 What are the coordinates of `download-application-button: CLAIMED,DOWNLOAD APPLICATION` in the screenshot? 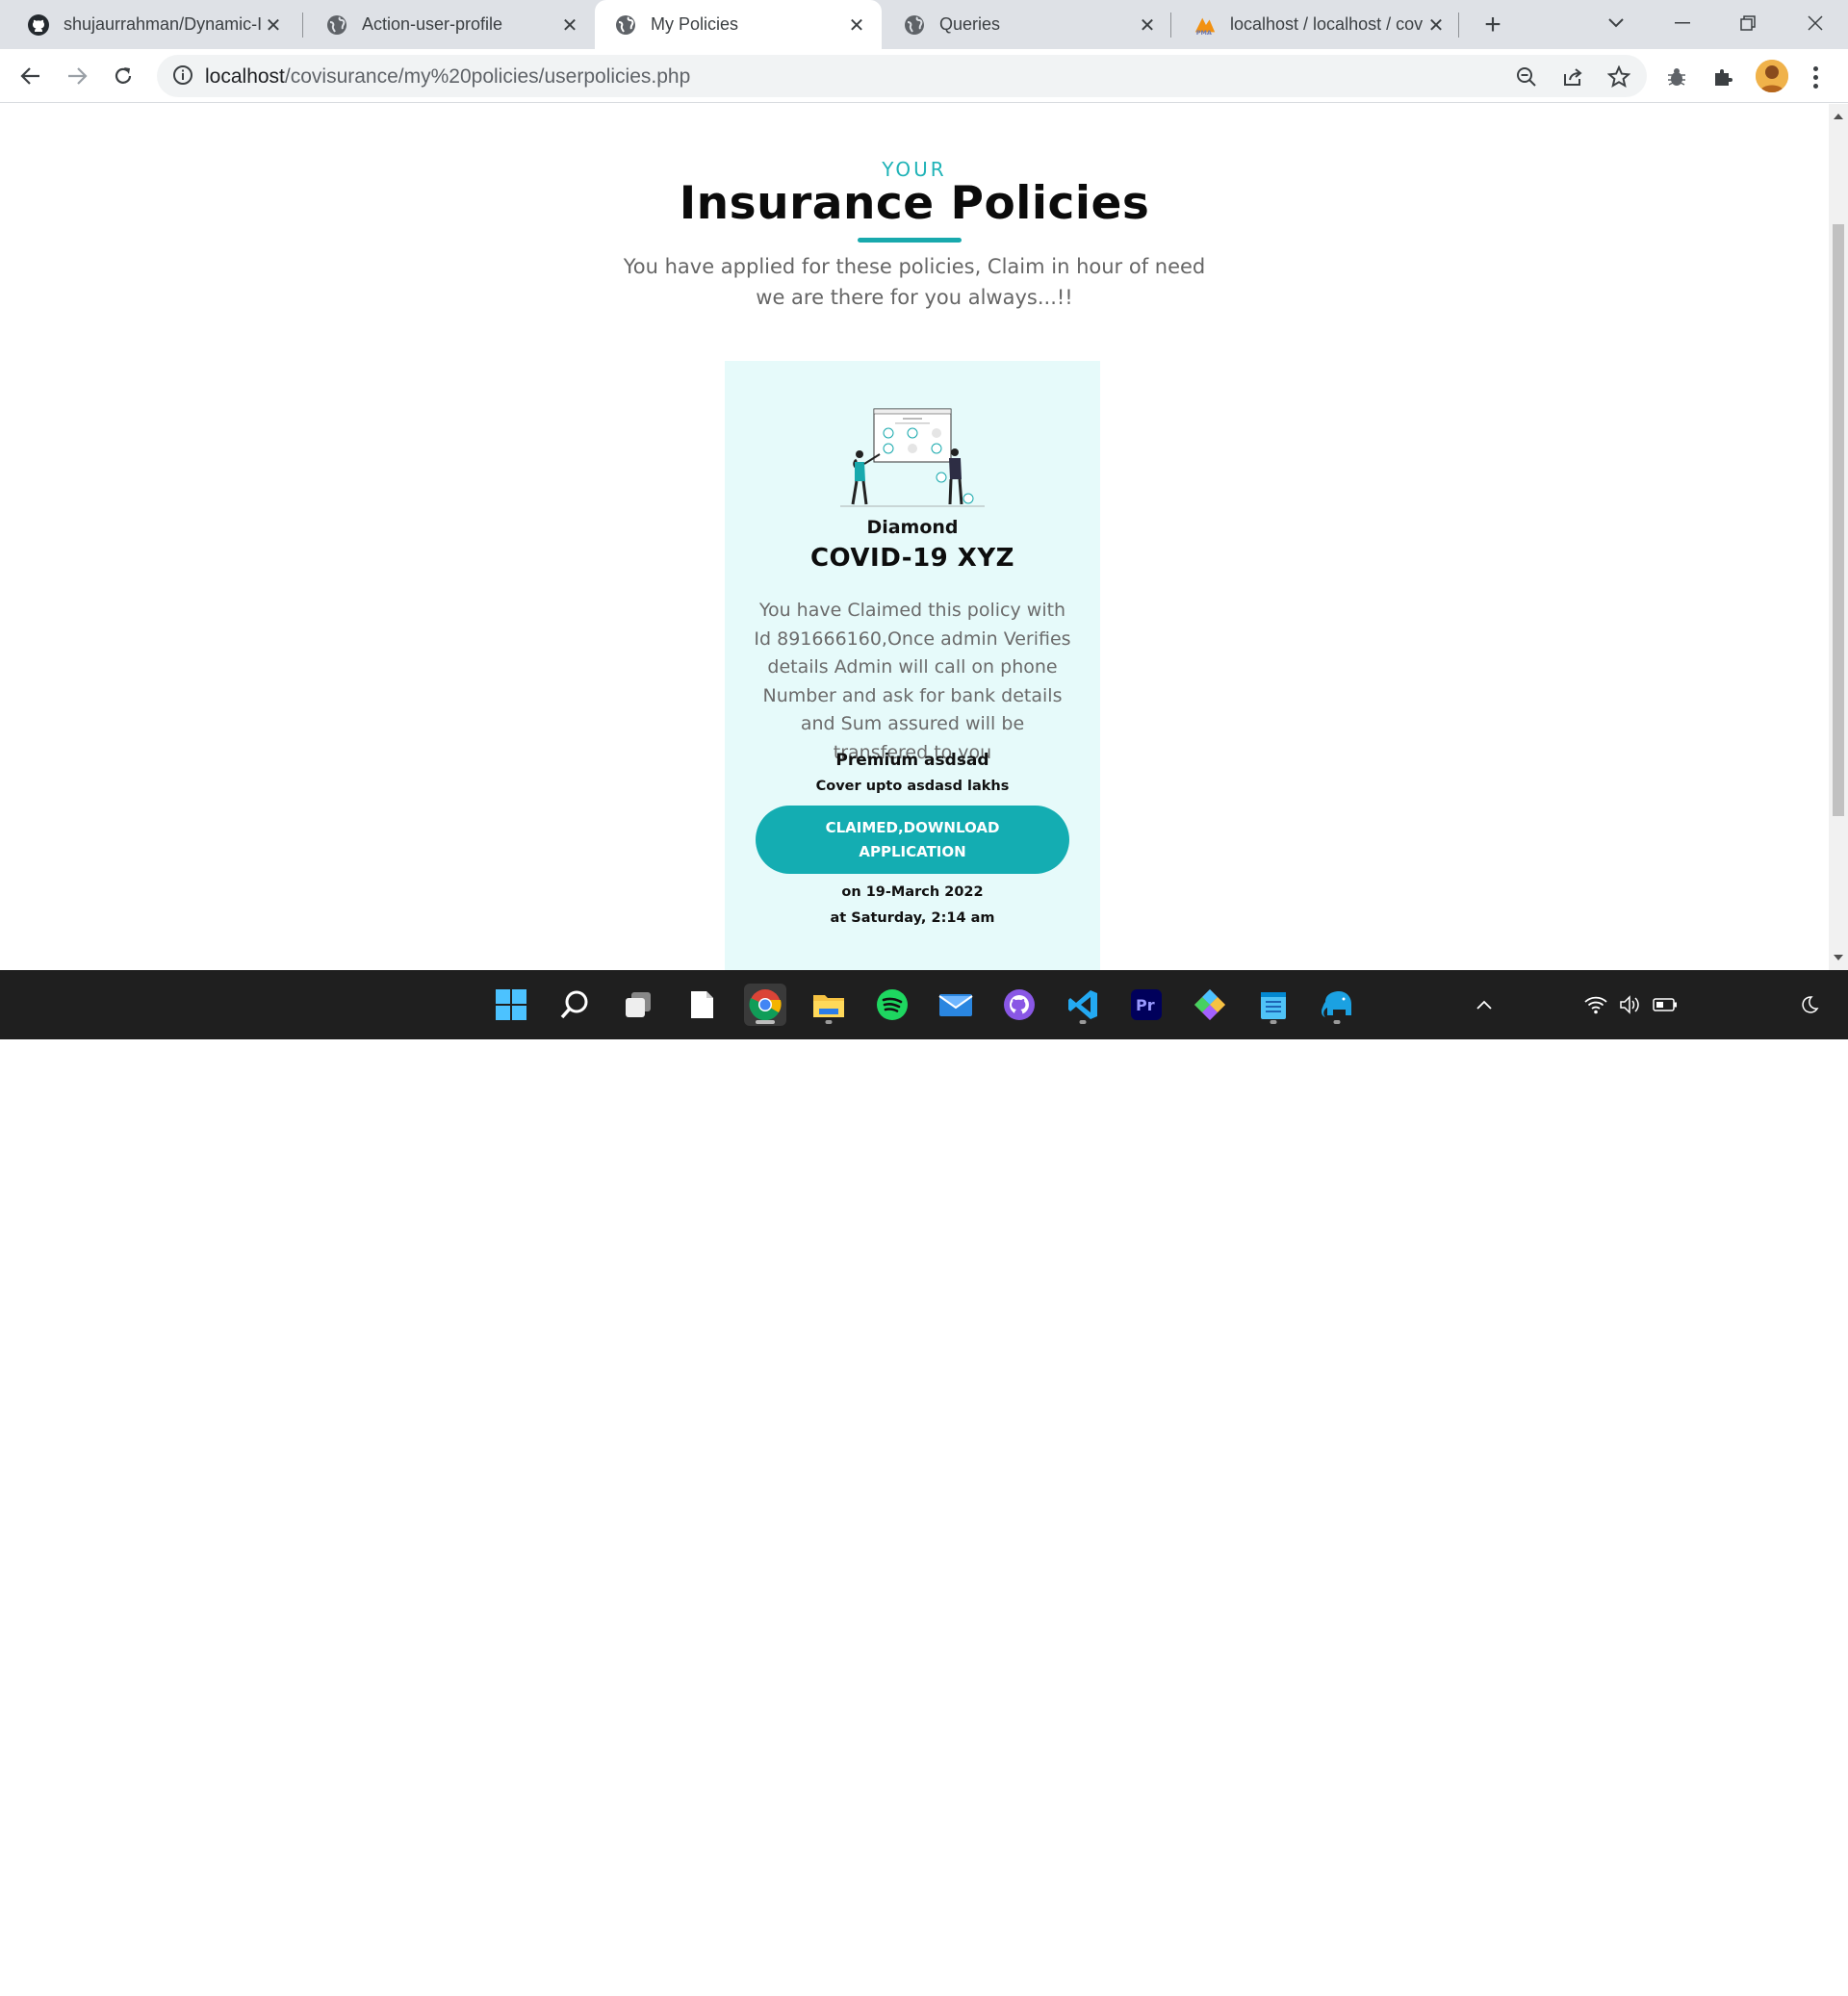 It's located at (912, 840).